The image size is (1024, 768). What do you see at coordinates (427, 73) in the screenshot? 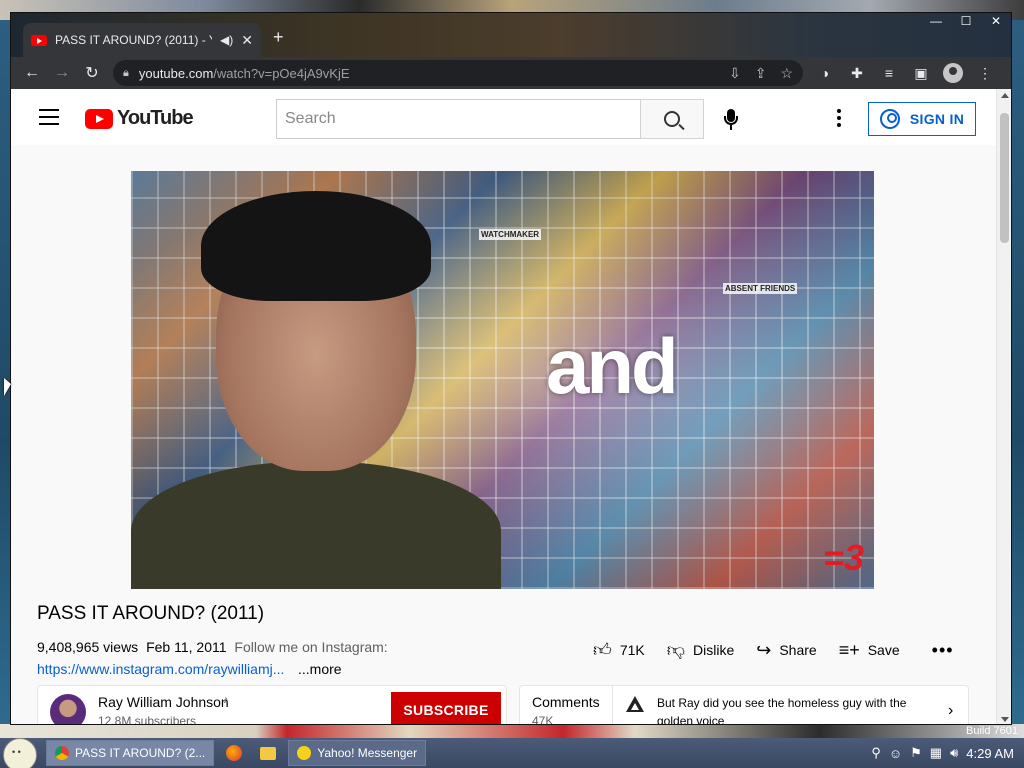
I see `url-text: youtube.com/watch?v=pOe4jA9vKjE` at bounding box center [427, 73].